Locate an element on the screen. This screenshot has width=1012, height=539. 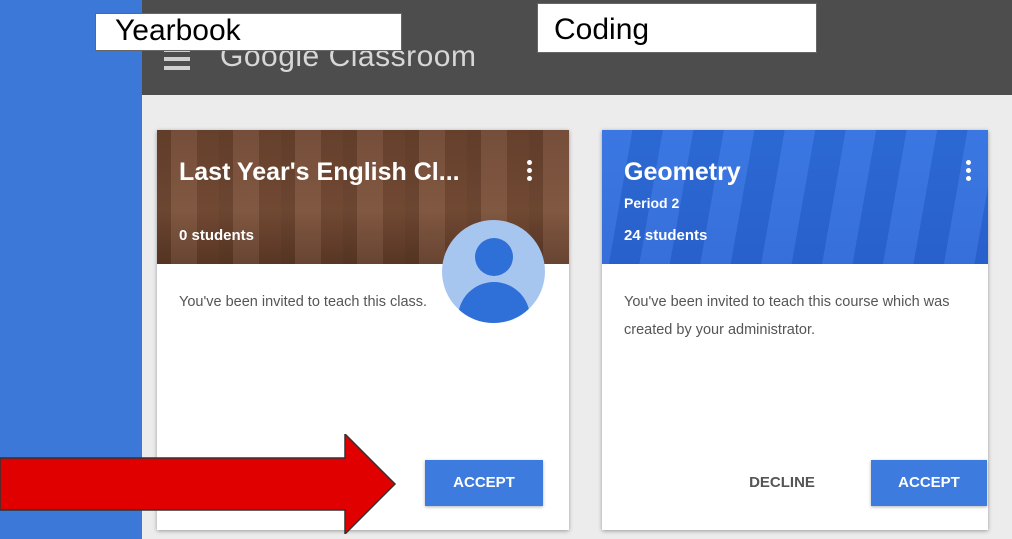
card-section: Period 2 is located at coordinates (652, 203).